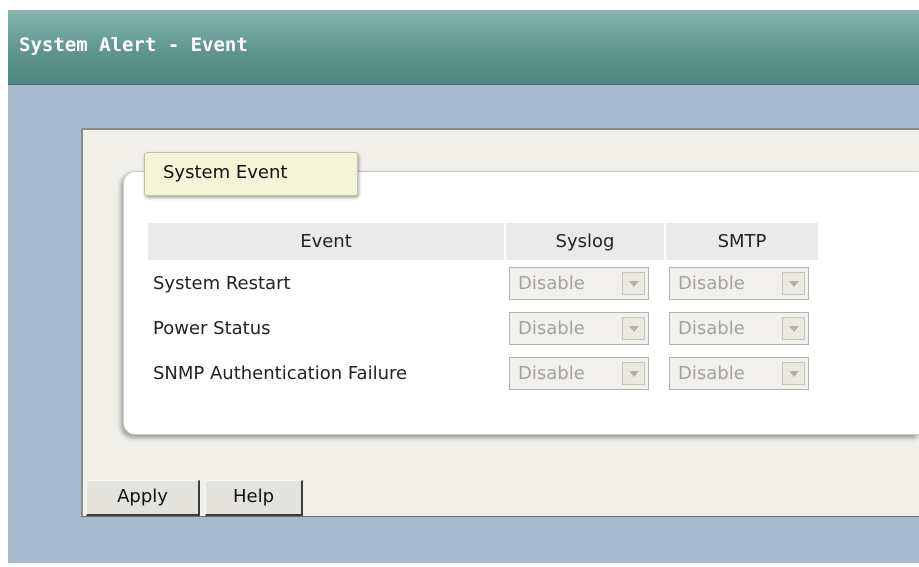 The height and width of the screenshot is (567, 919). I want to click on smtp-select-system-restart: Disable, so click(739, 283).